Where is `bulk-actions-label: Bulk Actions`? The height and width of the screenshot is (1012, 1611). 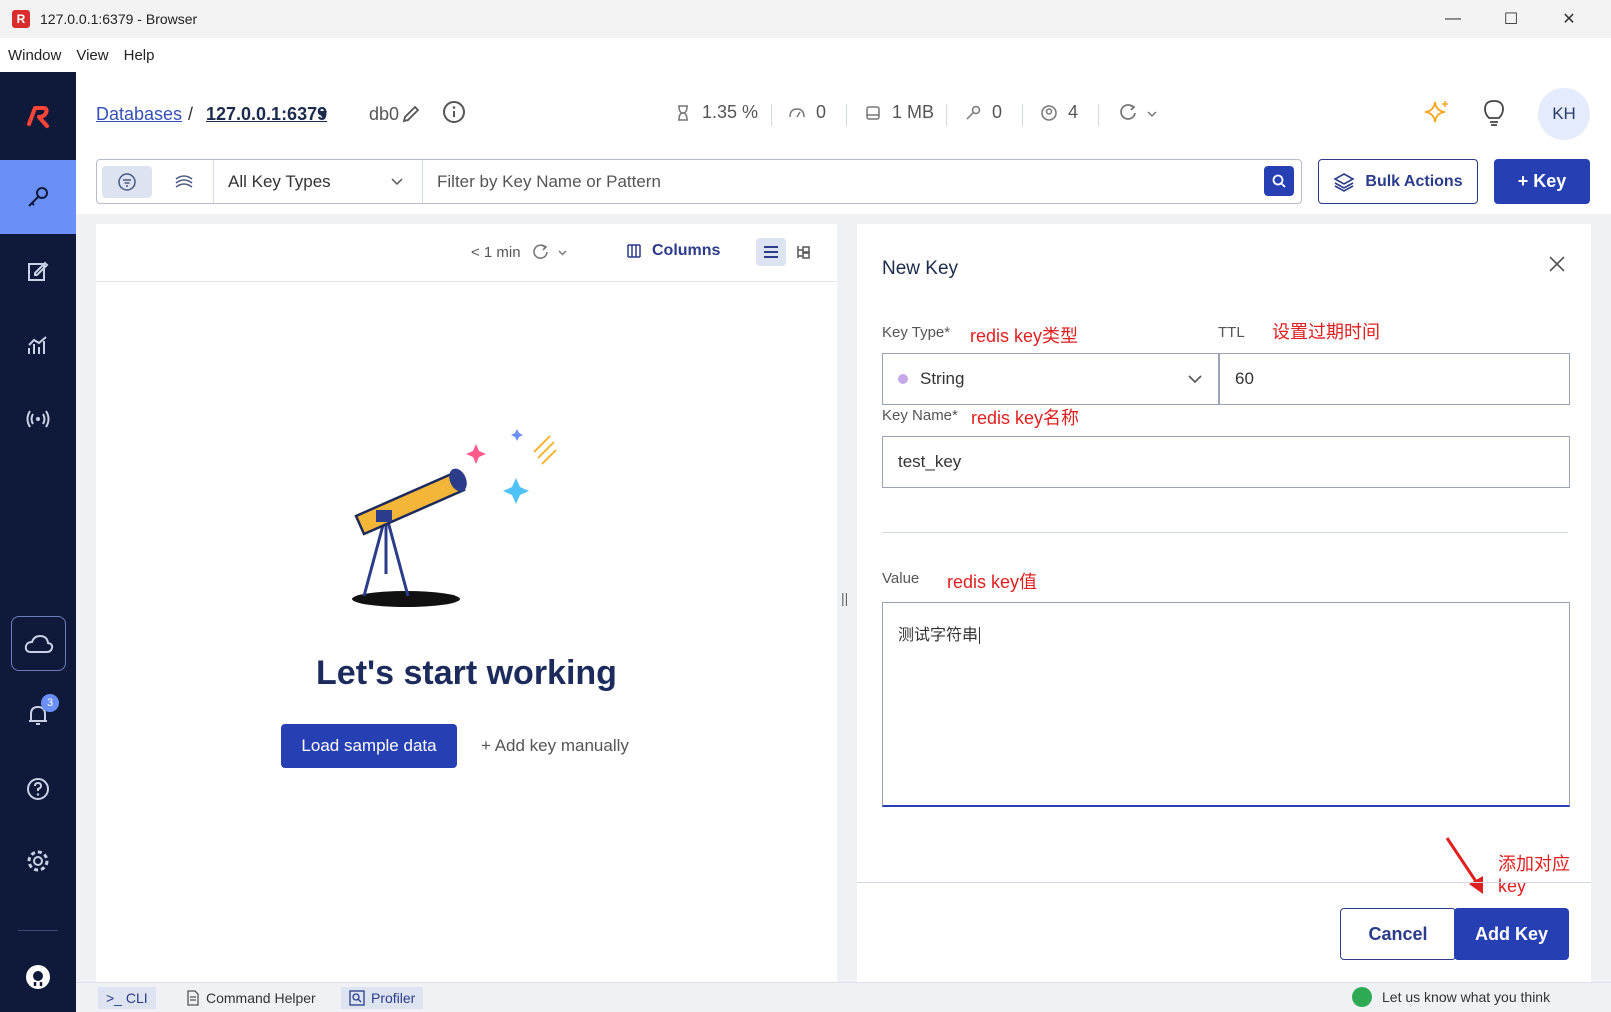 bulk-actions-label: Bulk Actions is located at coordinates (1414, 181).